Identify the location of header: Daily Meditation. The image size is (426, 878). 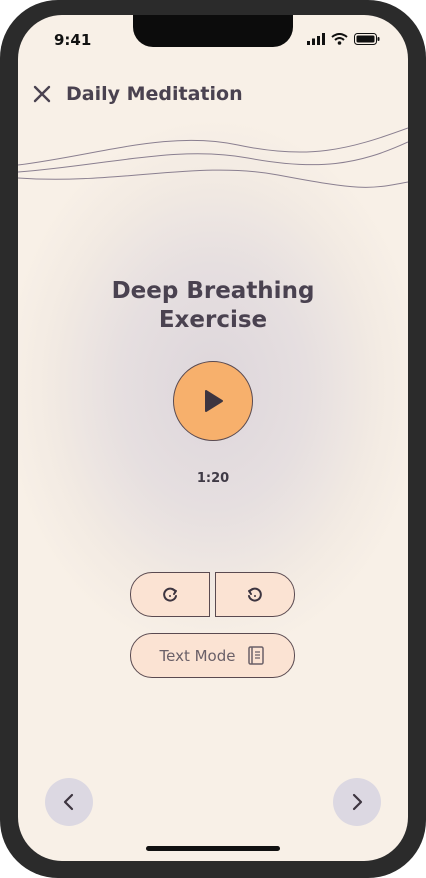
(137, 94).